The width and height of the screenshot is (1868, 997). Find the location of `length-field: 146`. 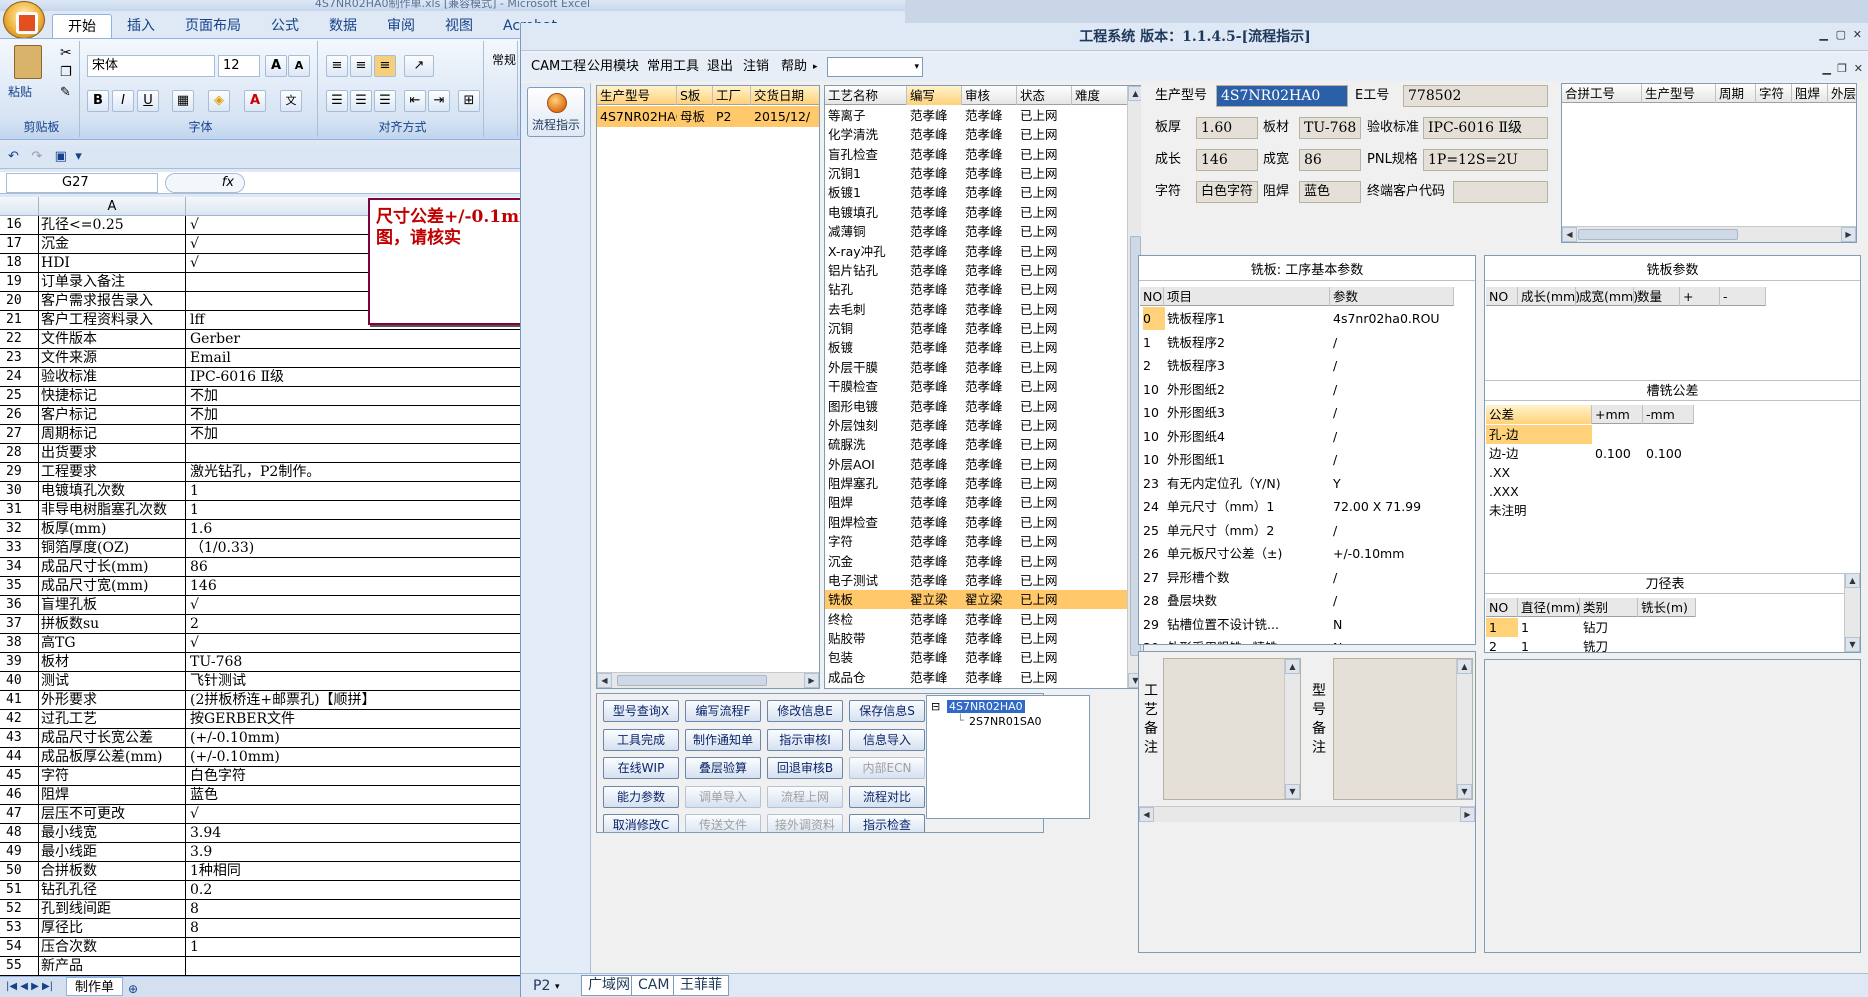

length-field: 146 is located at coordinates (1227, 160).